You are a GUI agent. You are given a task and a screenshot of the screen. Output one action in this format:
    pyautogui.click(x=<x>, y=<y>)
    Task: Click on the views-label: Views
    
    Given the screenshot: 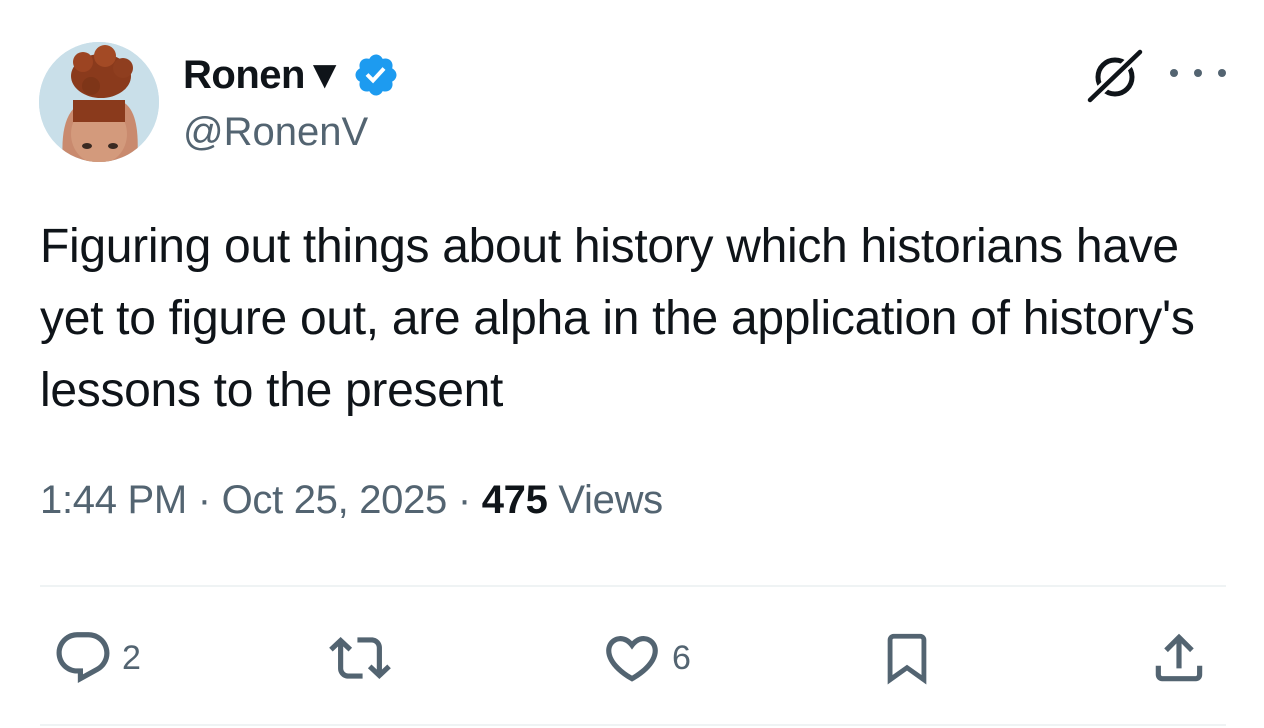 What is the action you would take?
    pyautogui.click(x=610, y=500)
    